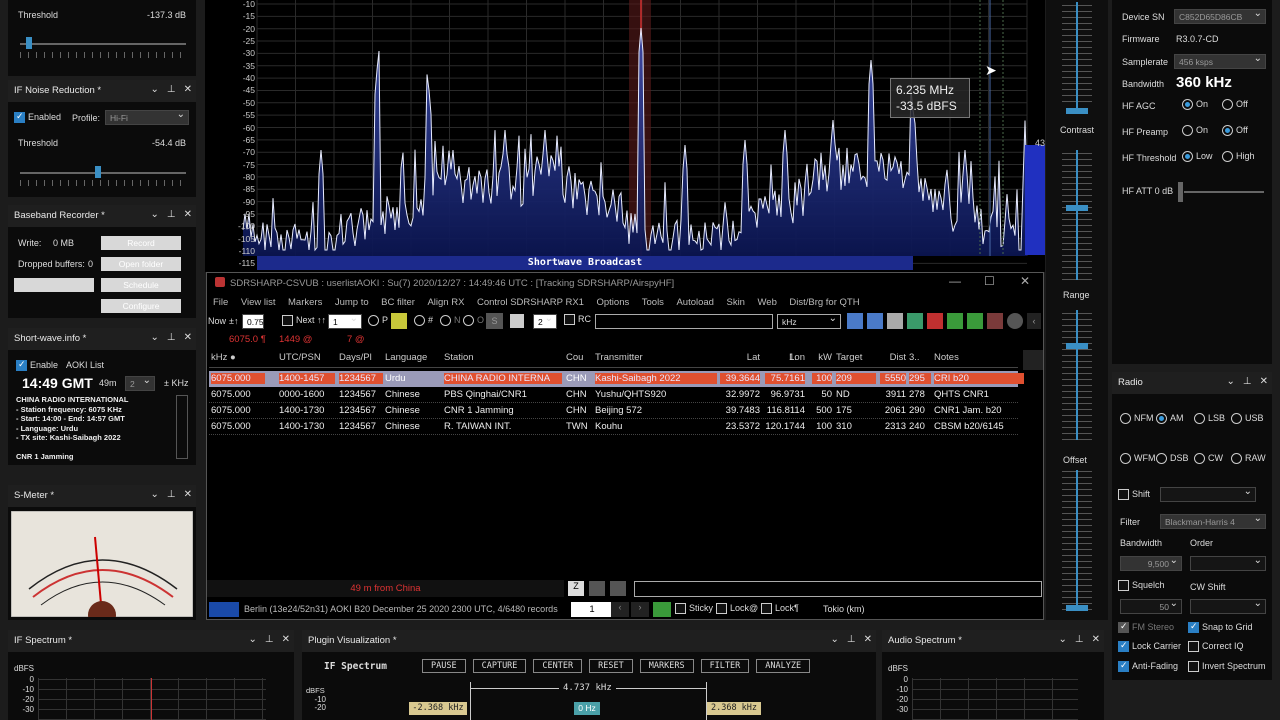 The width and height of the screenshot is (1280, 720). Describe the element at coordinates (1193, 667) in the screenshot. I see `invert-checkbox` at that location.